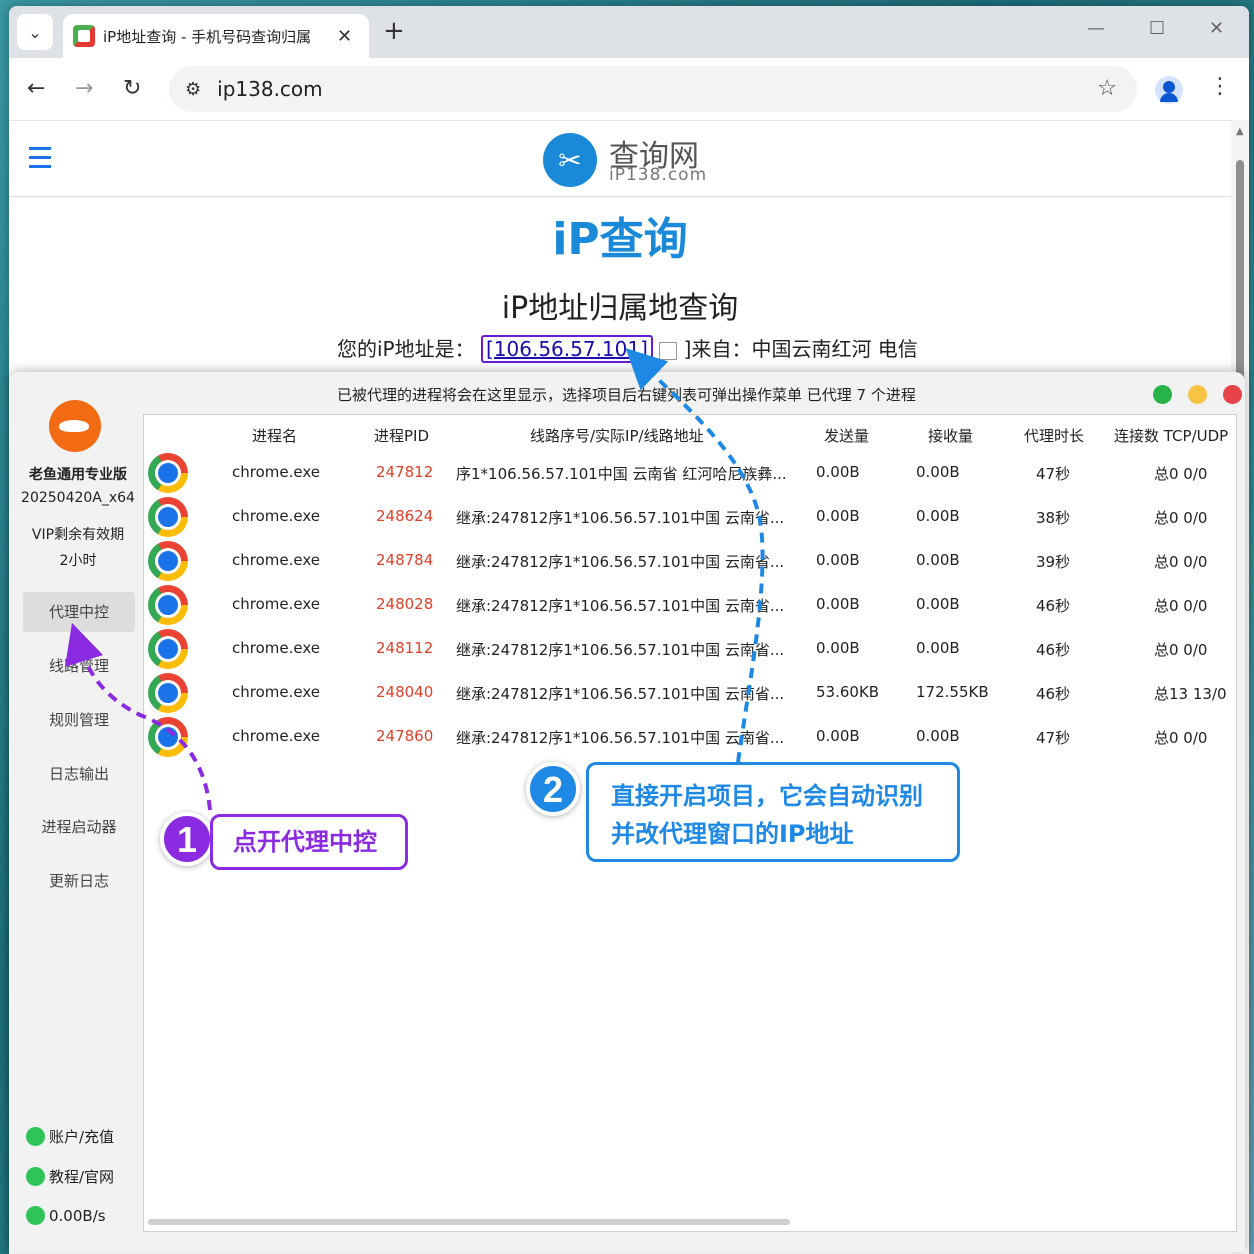 The height and width of the screenshot is (1254, 1254). I want to click on scroll-up-icon: ▲, so click(1240, 131).